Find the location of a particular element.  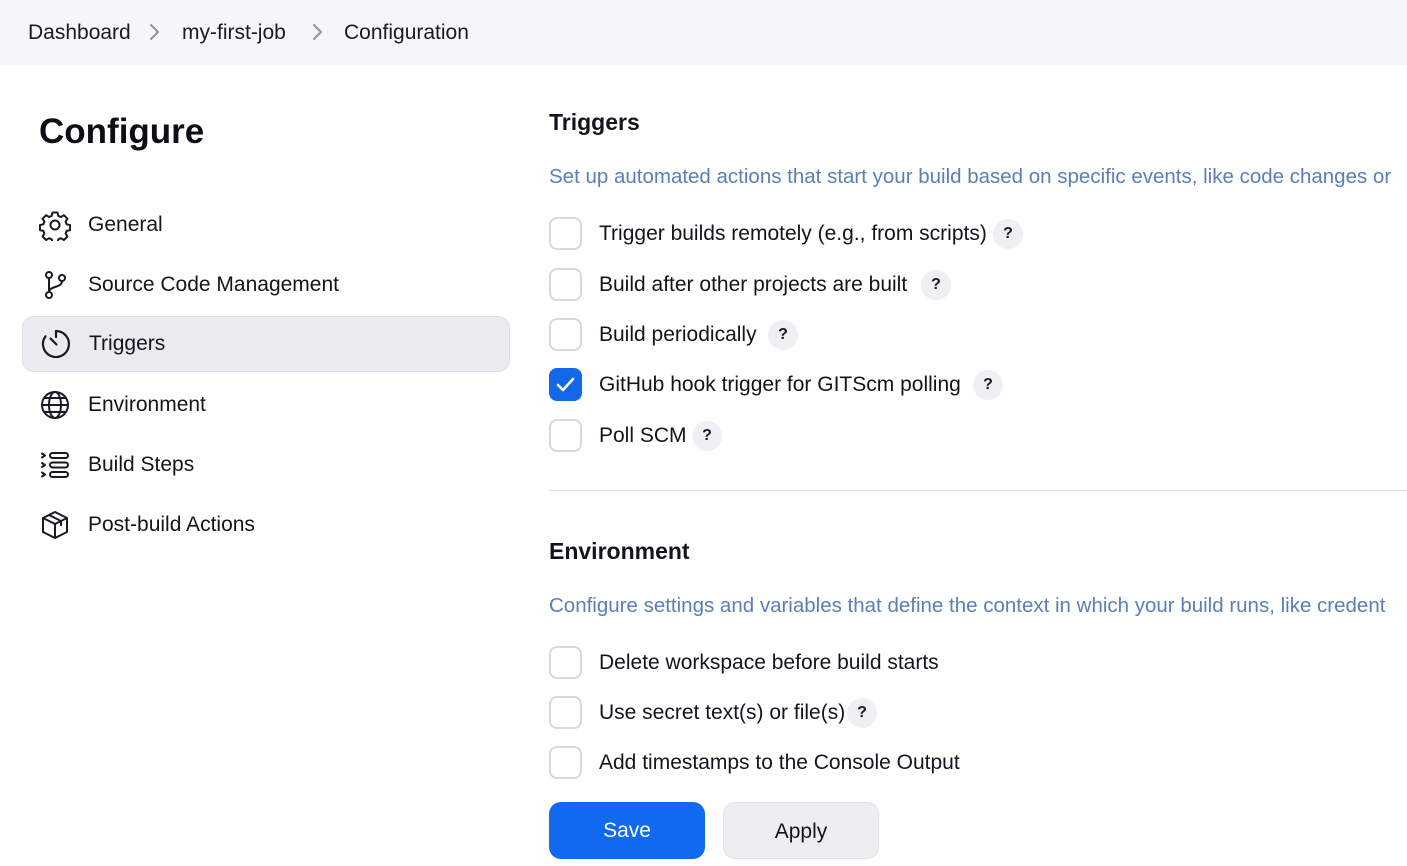

option-label: Build after other projects are built is located at coordinates (753, 284).